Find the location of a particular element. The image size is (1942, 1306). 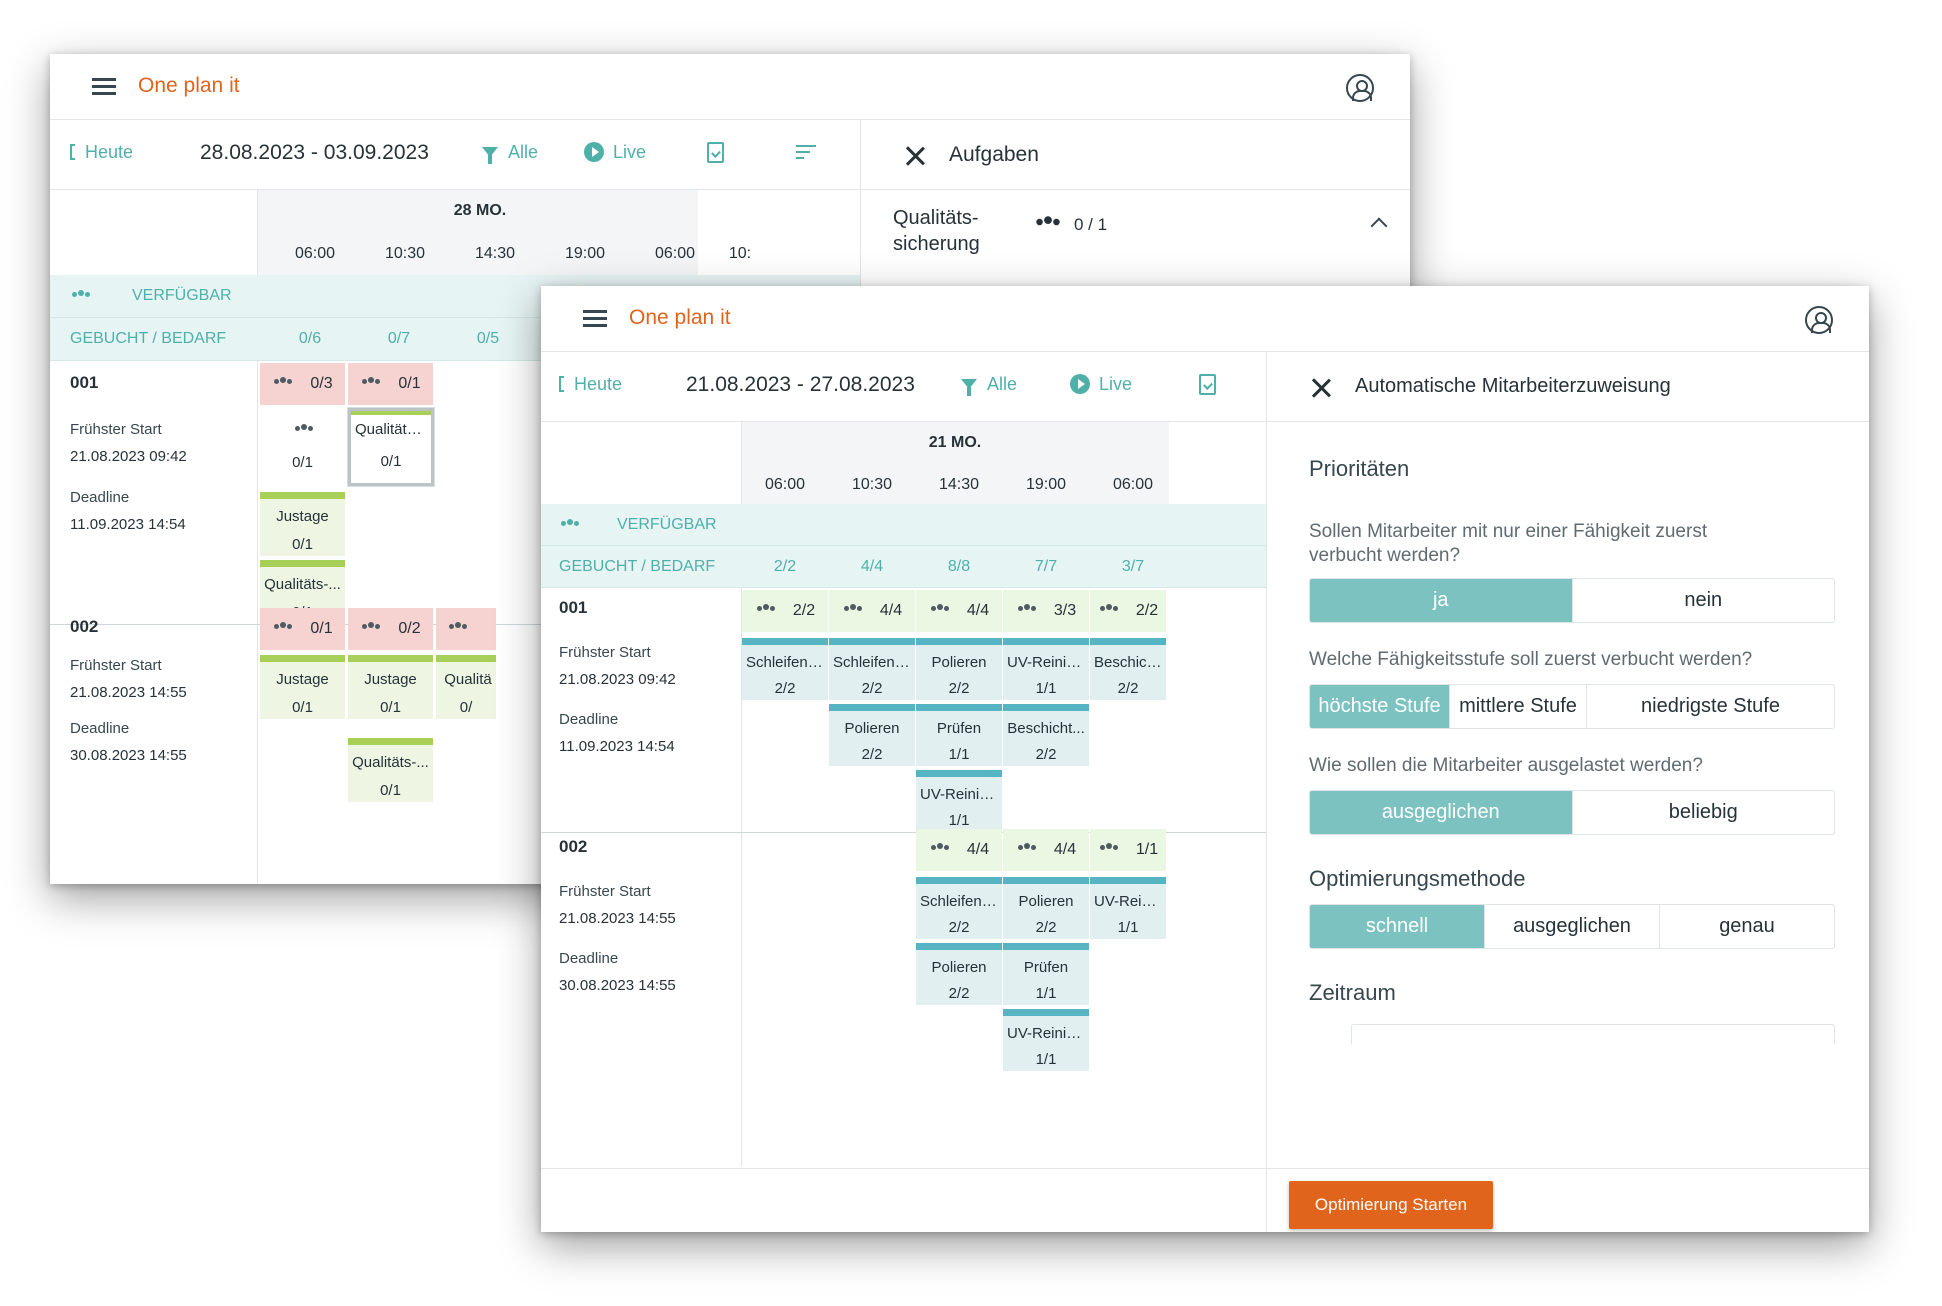

period-field is located at coordinates (1593, 1034).